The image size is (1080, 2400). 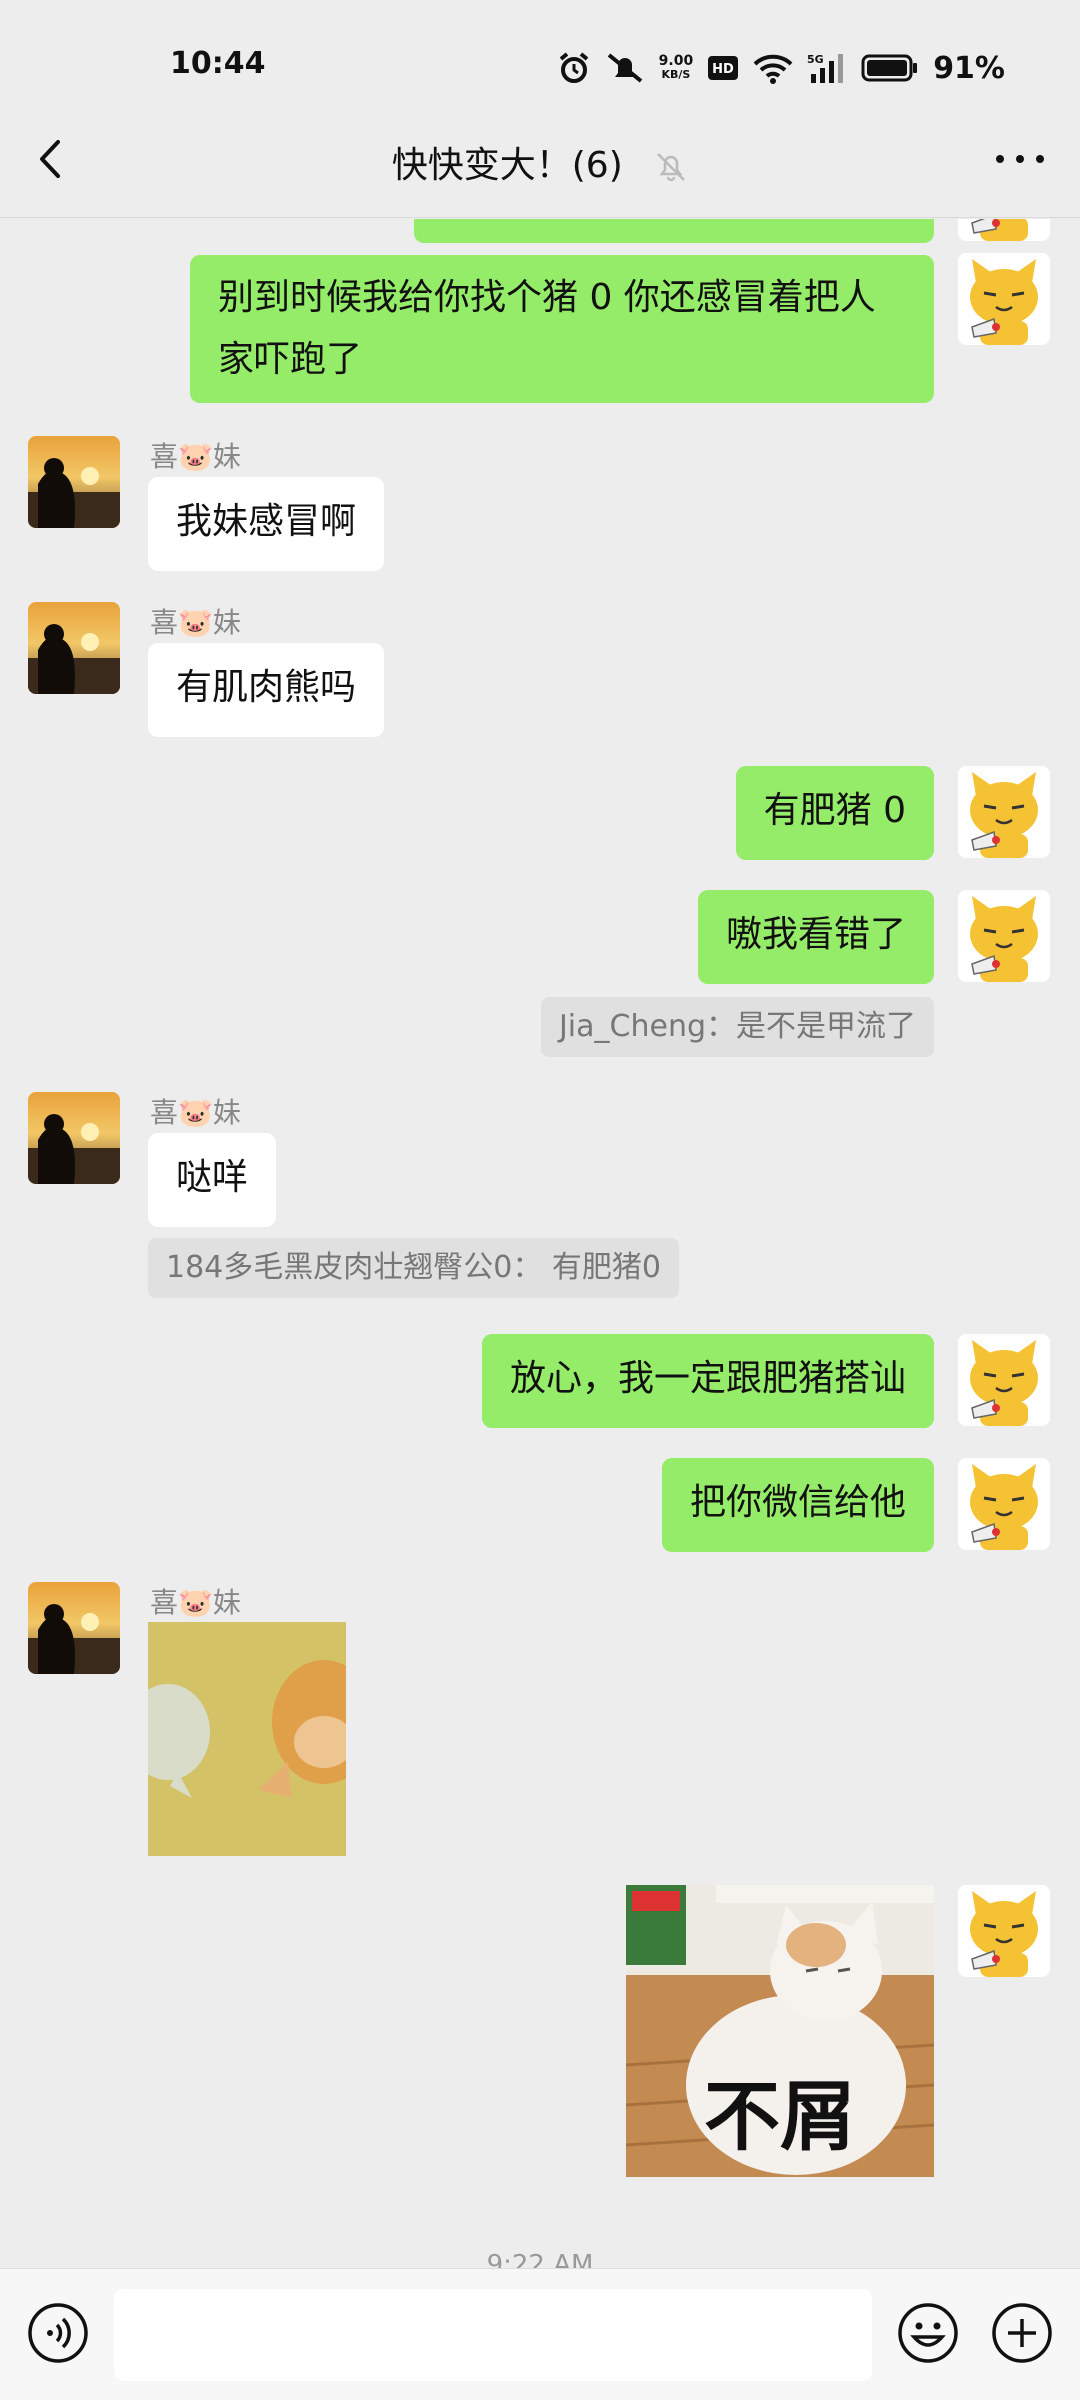 I want to click on voice-input-icon, so click(x=58, y=2333).